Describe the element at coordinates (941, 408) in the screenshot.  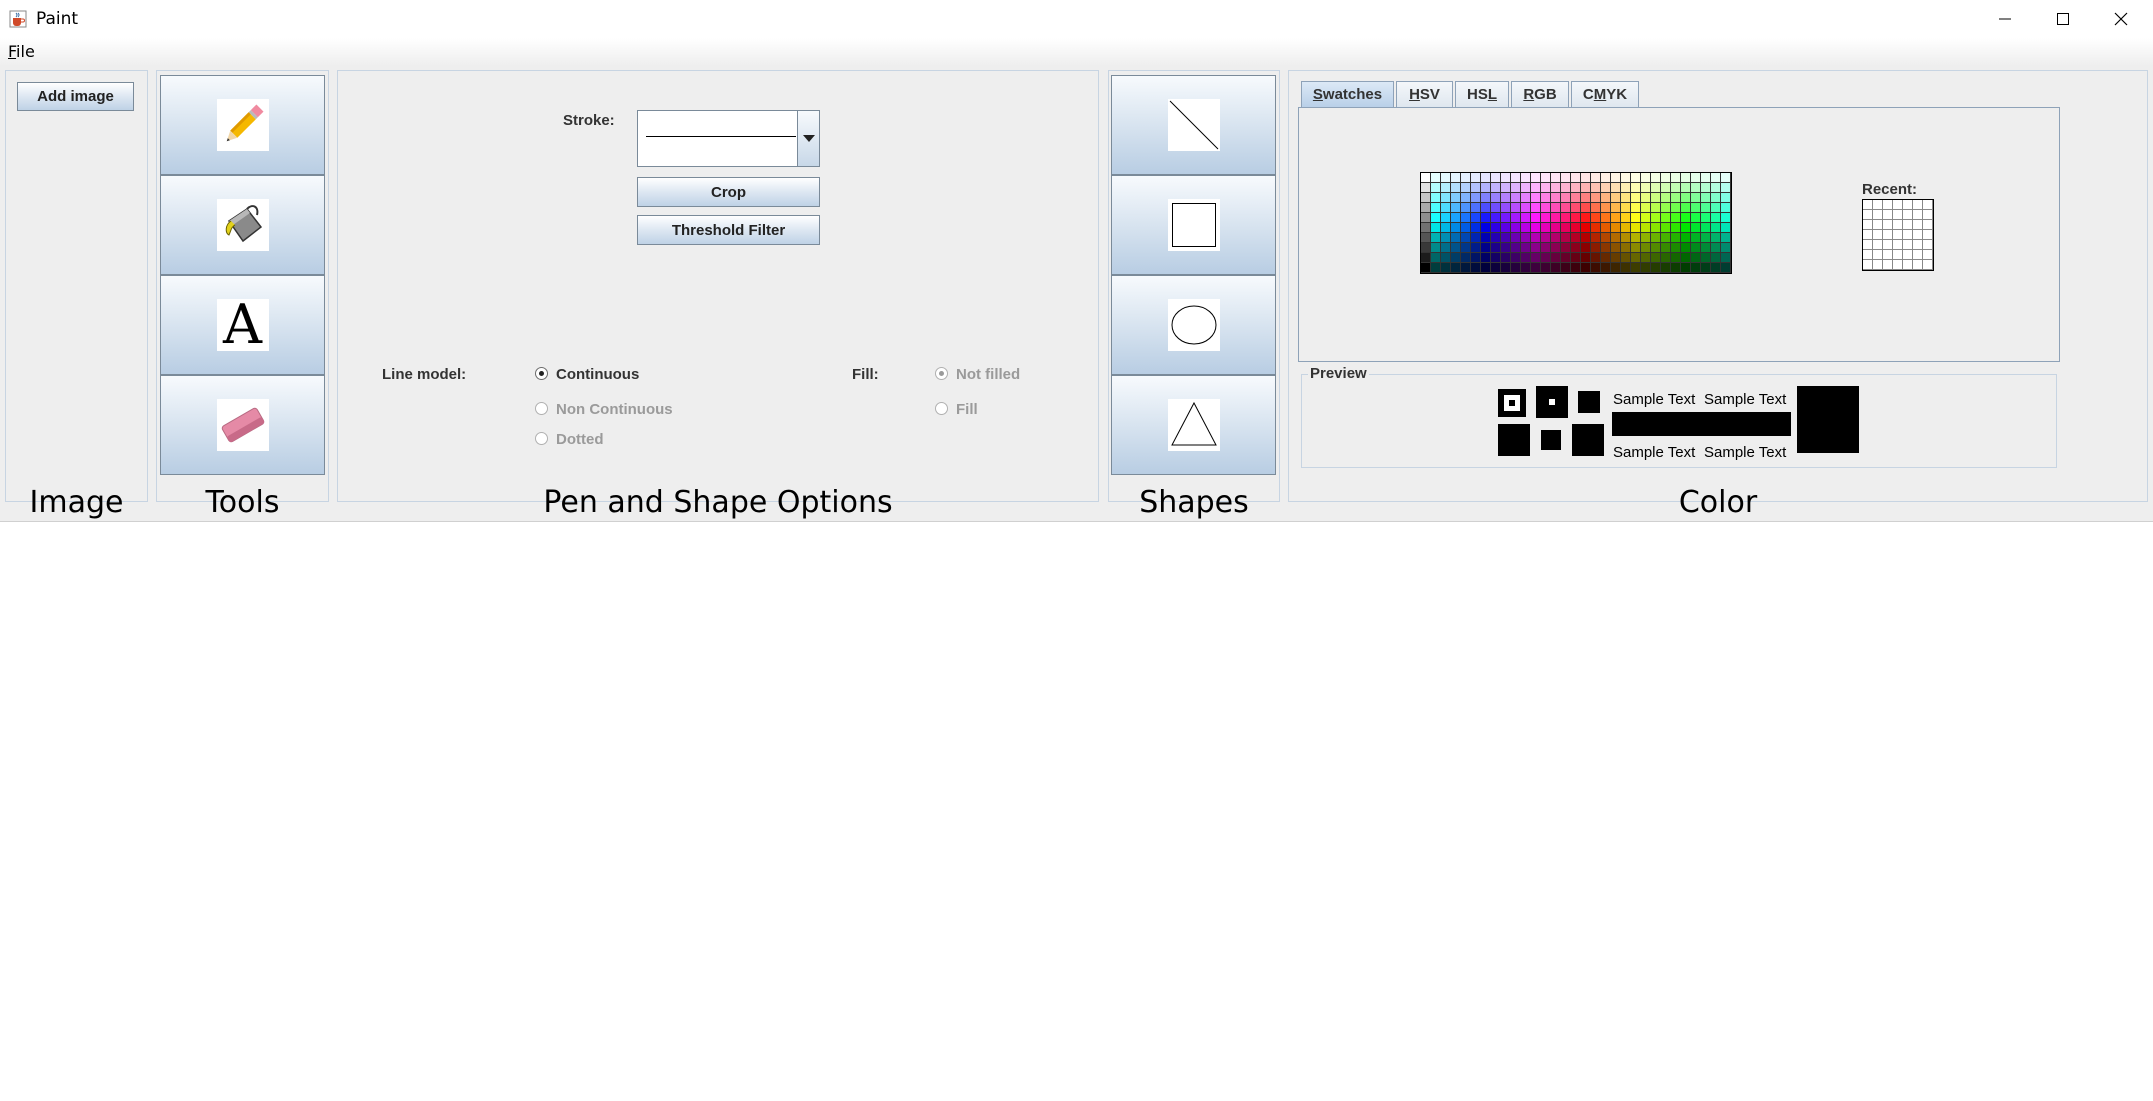
I see `radio-fill` at that location.